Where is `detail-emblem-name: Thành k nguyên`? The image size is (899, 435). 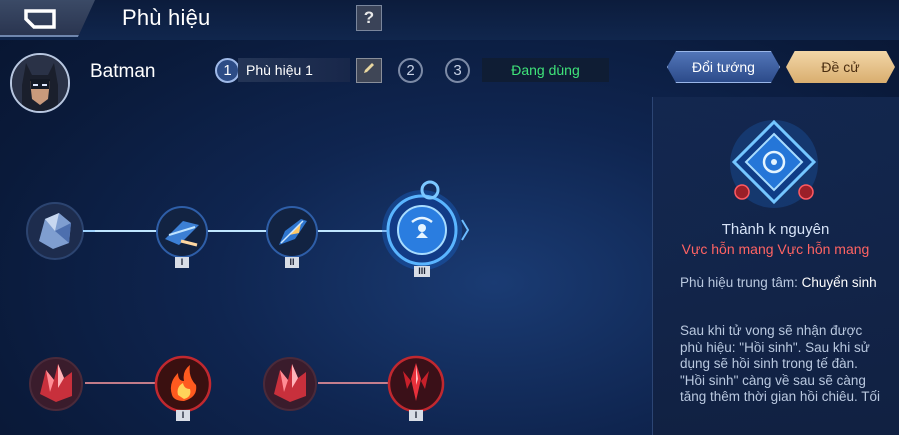 detail-emblem-name: Thành k nguyên is located at coordinates (775, 229).